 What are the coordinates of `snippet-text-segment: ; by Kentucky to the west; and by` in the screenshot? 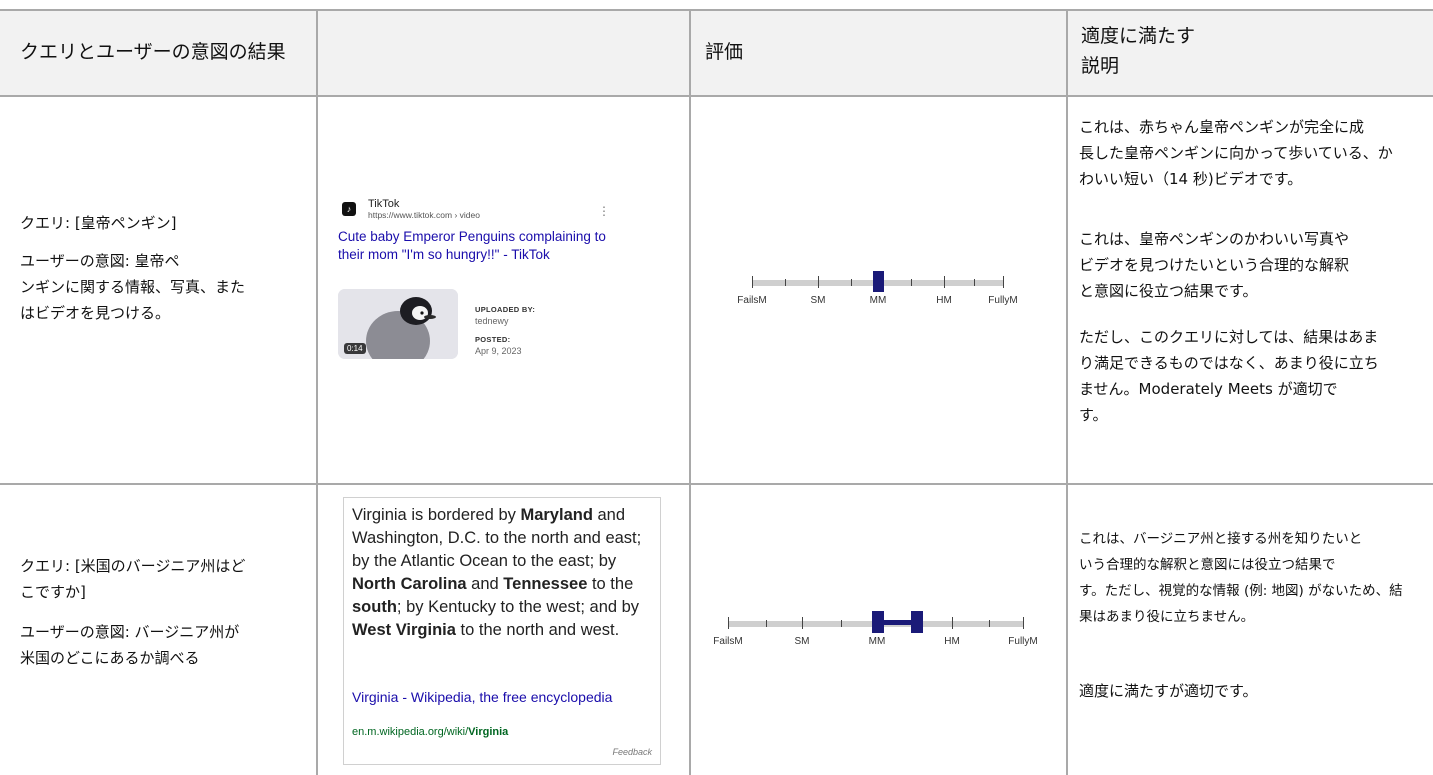 It's located at (518, 607).